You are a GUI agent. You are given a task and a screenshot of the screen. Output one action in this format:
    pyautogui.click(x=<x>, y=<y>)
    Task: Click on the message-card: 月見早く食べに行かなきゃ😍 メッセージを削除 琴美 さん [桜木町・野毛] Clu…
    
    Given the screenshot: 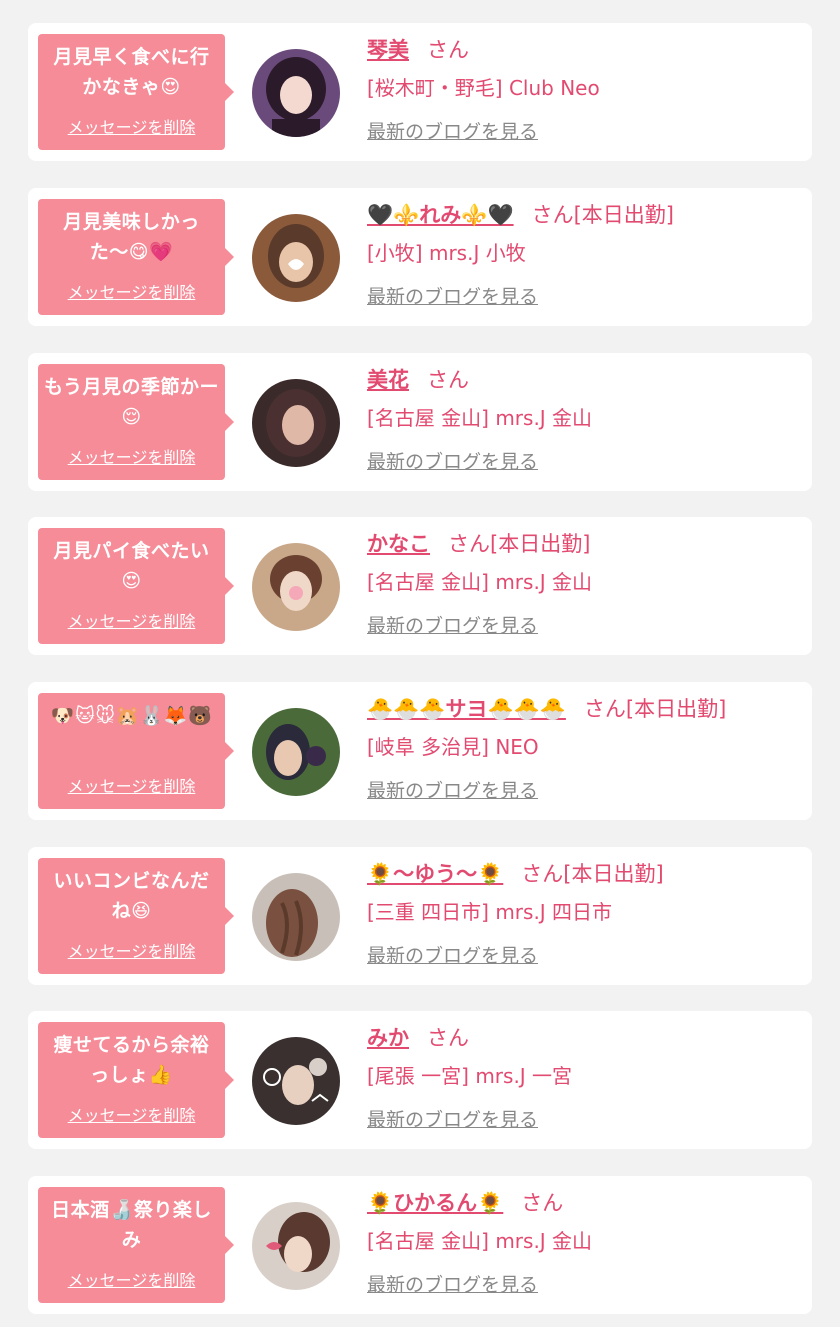 What is the action you would take?
    pyautogui.click(x=420, y=92)
    